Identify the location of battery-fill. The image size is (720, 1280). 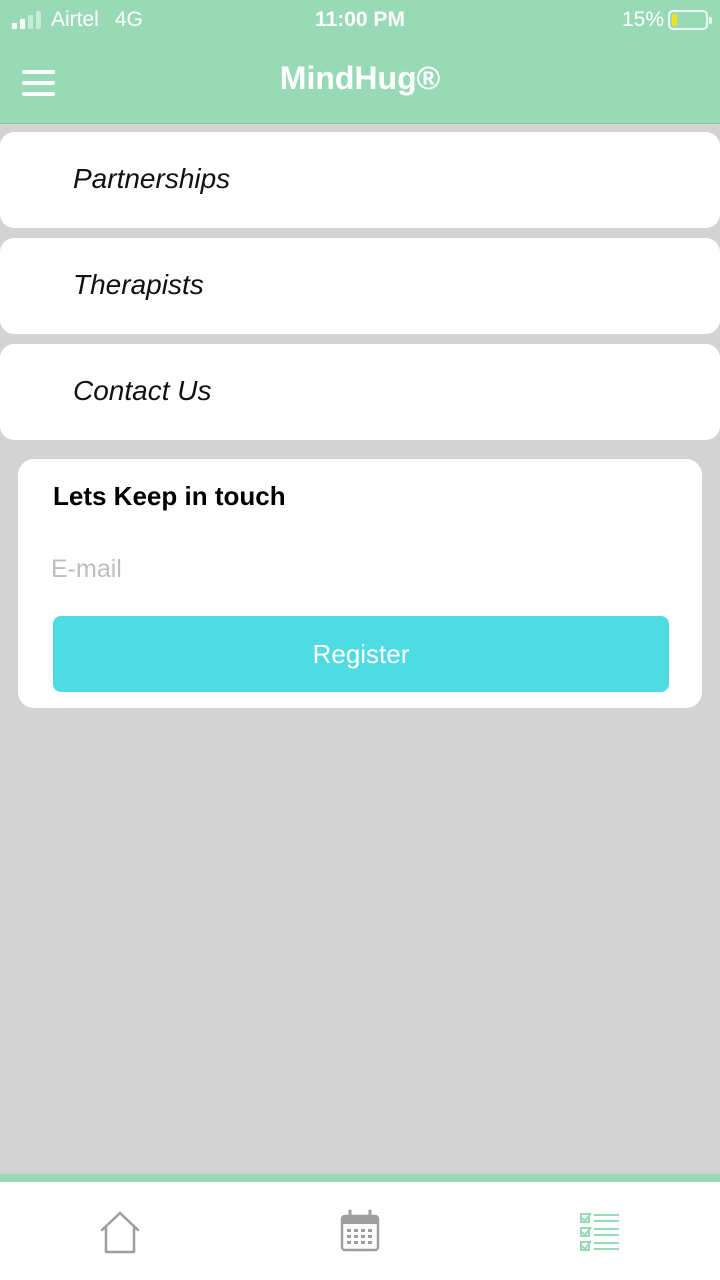
(674, 20).